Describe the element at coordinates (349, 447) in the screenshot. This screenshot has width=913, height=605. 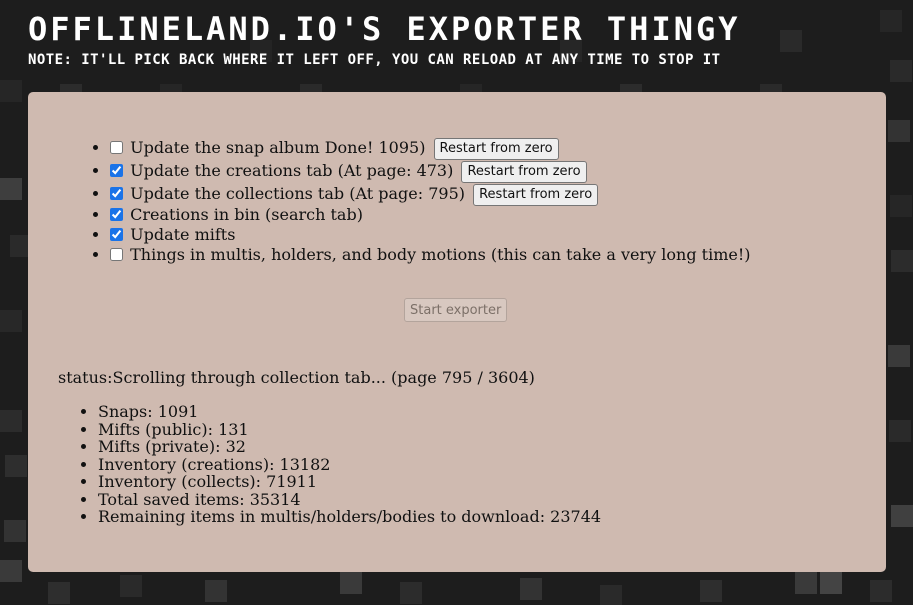
I see `stat-mifts-private: Mifts (private): 32` at that location.